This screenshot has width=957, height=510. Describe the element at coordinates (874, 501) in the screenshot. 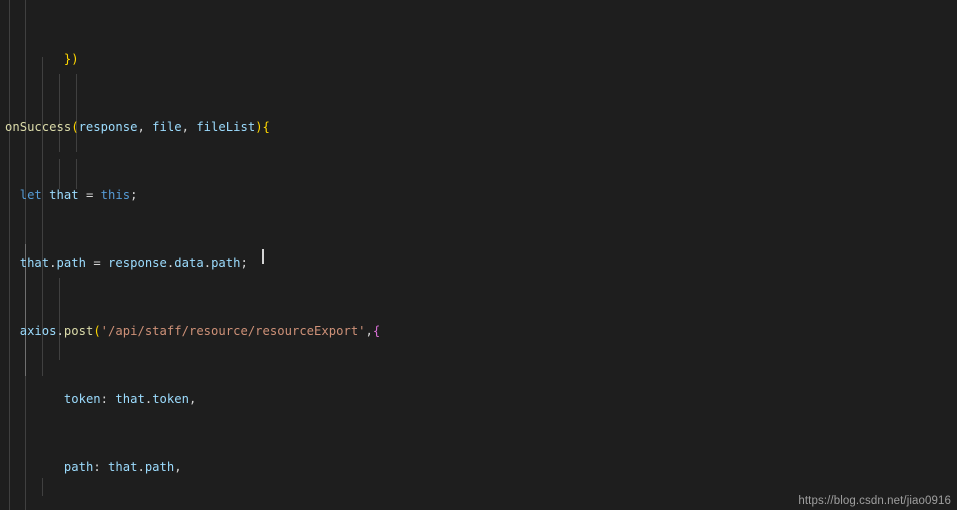

I see `watermark-url: https://blog.csdn.net/jiao0916` at that location.